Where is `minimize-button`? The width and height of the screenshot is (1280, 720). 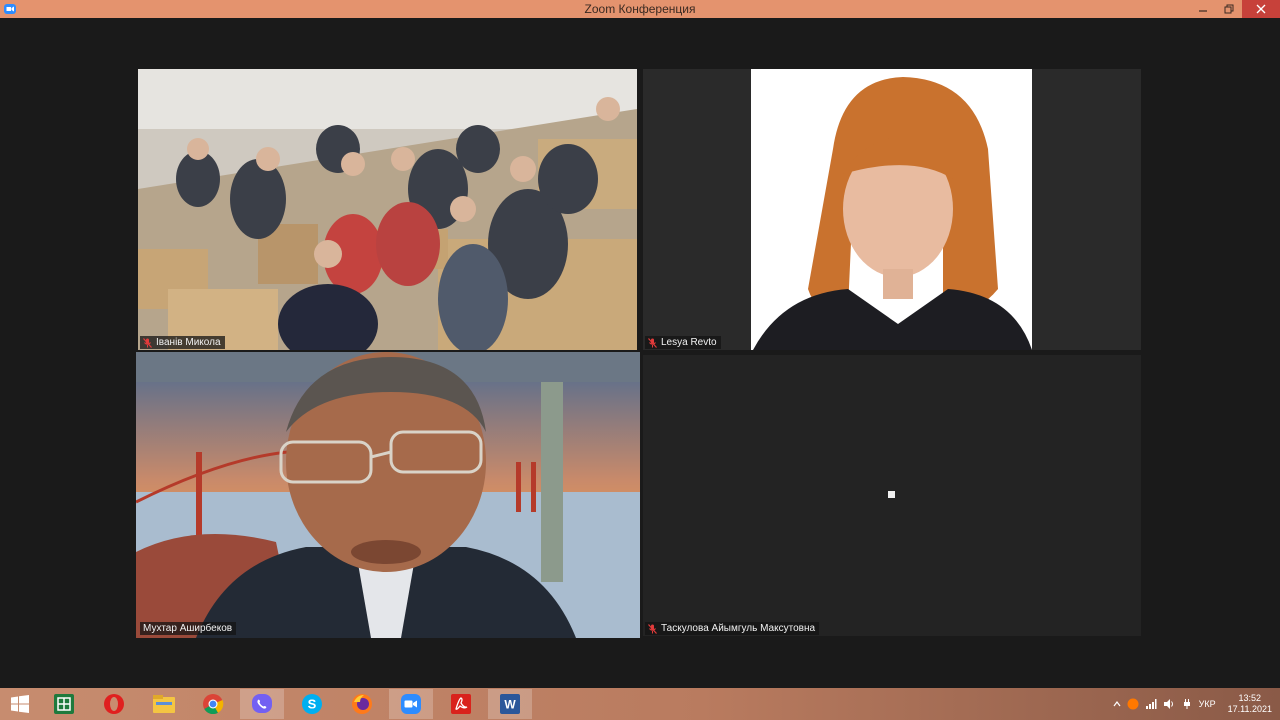
minimize-button is located at coordinates (1203, 9).